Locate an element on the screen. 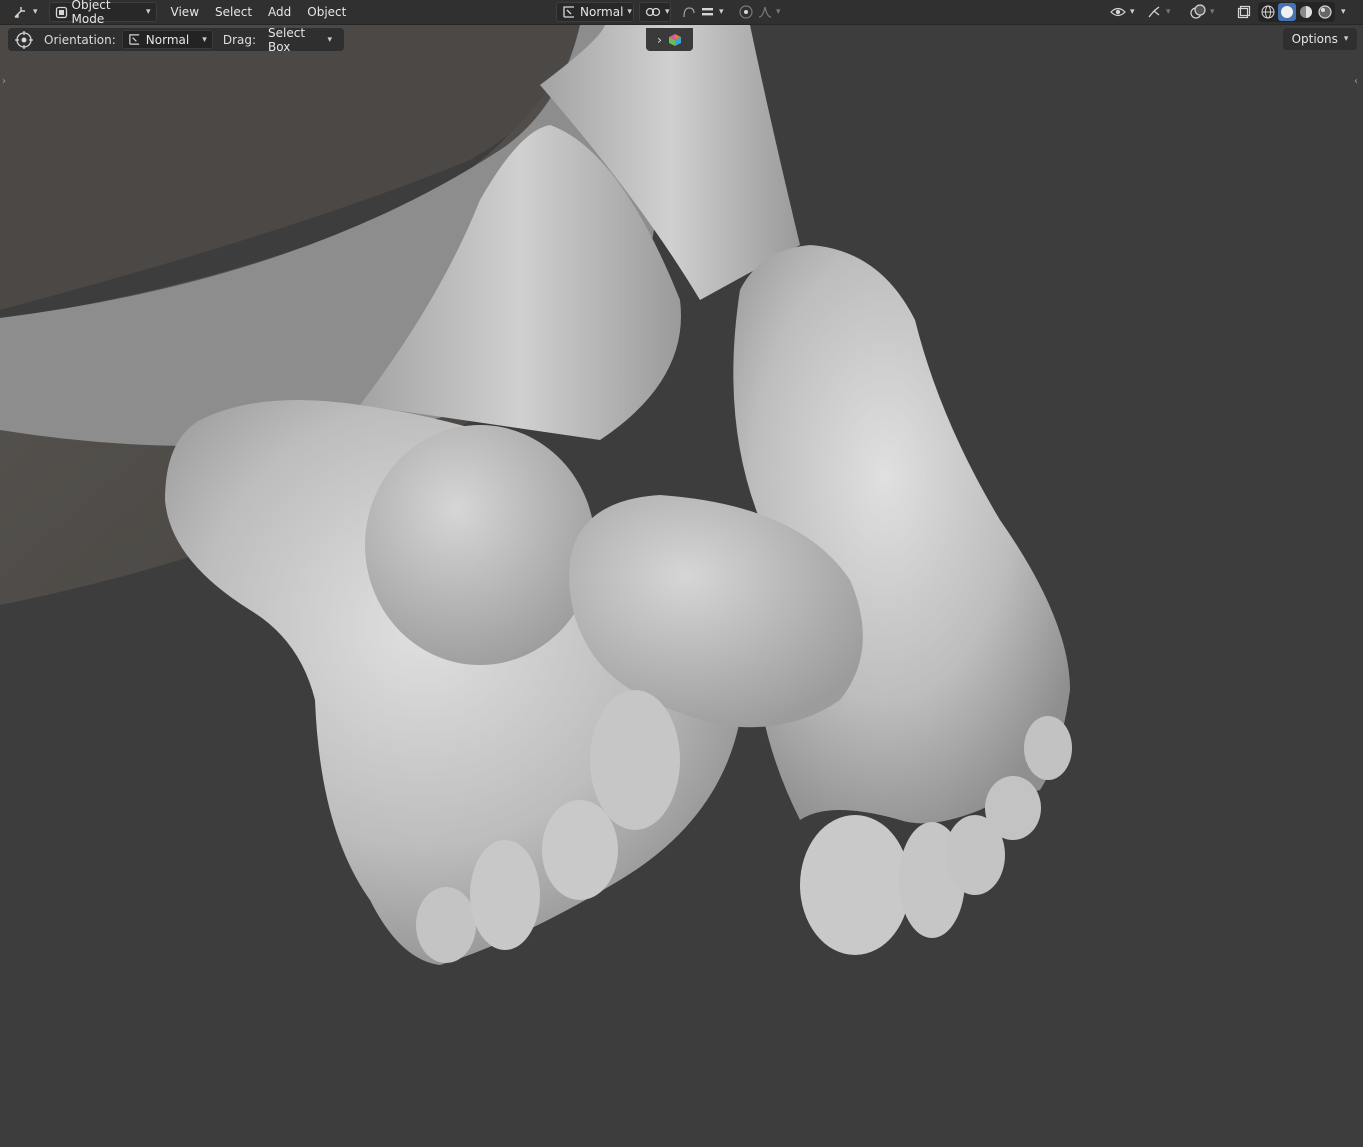  sidebar-expand-icon: ‹ is located at coordinates (1356, 81).